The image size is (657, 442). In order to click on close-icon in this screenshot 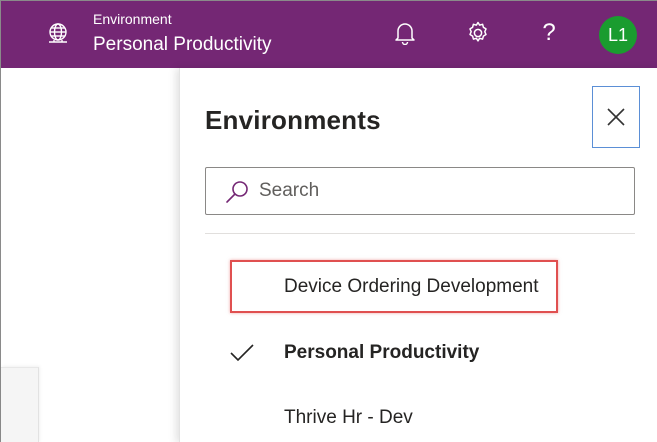, I will do `click(616, 117)`.